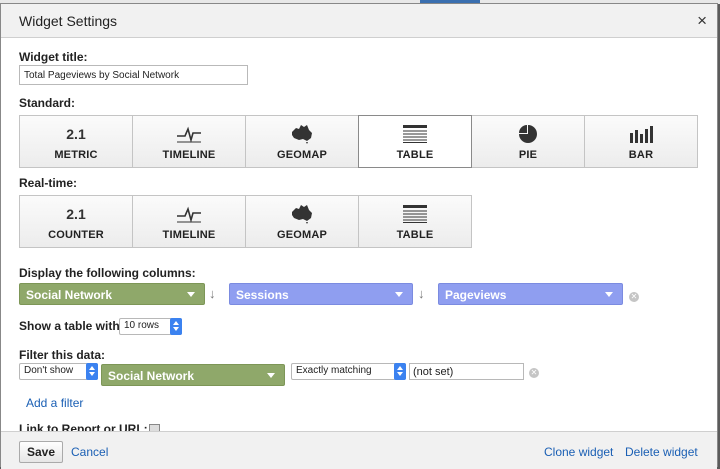 The height and width of the screenshot is (469, 720). Describe the element at coordinates (142, 325) in the screenshot. I see `rows-value: 10 rows` at that location.